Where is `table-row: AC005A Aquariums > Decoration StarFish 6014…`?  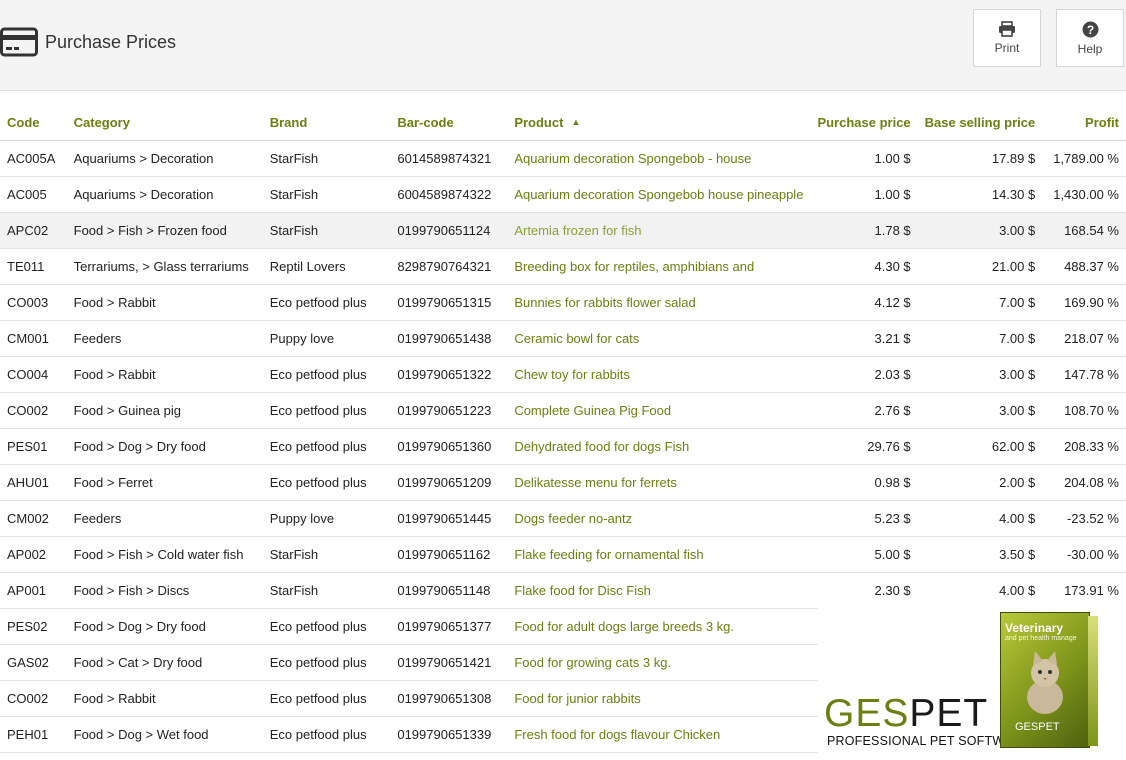 table-row: AC005A Aquariums > Decoration StarFish 6014… is located at coordinates (563, 158).